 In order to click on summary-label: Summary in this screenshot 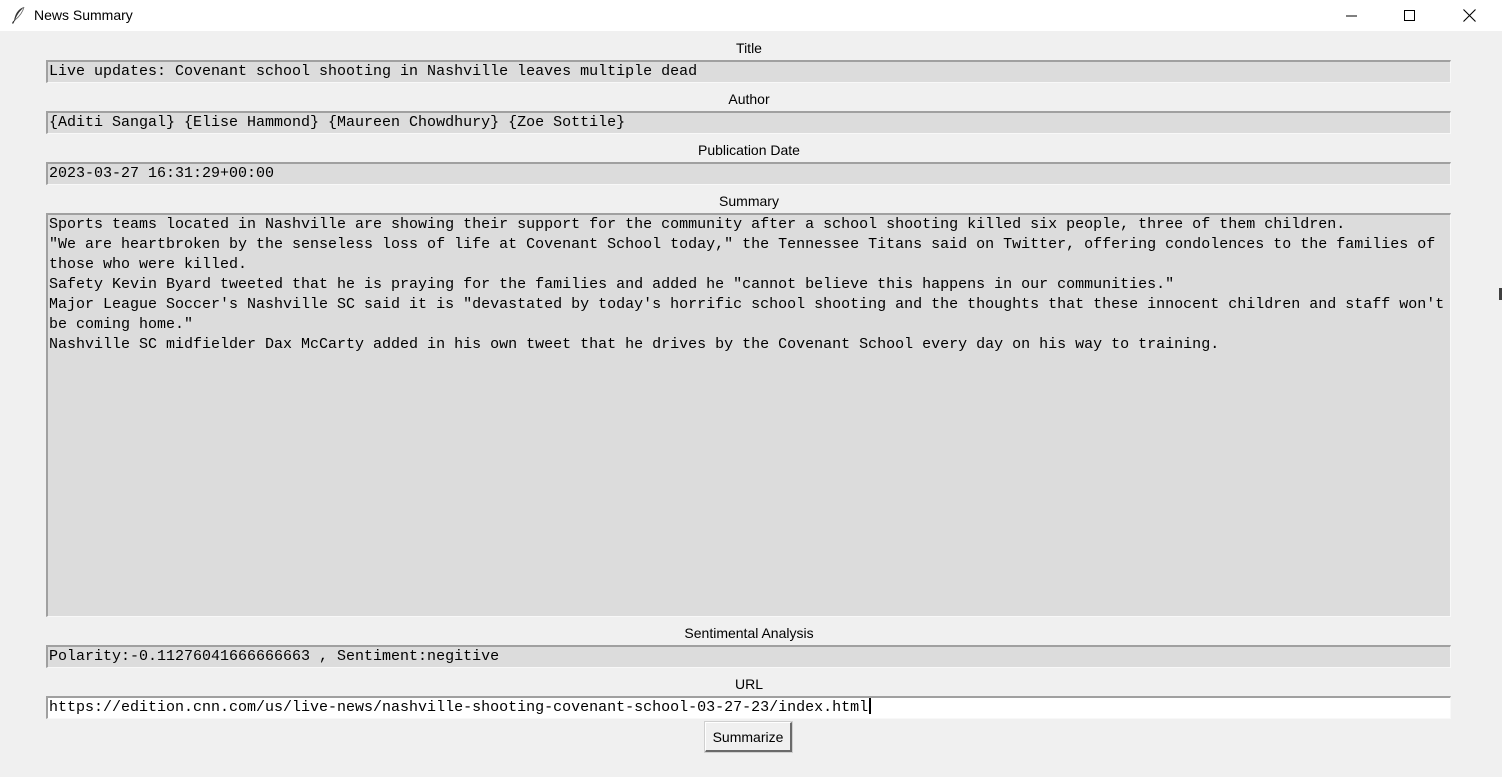, I will do `click(749, 201)`.